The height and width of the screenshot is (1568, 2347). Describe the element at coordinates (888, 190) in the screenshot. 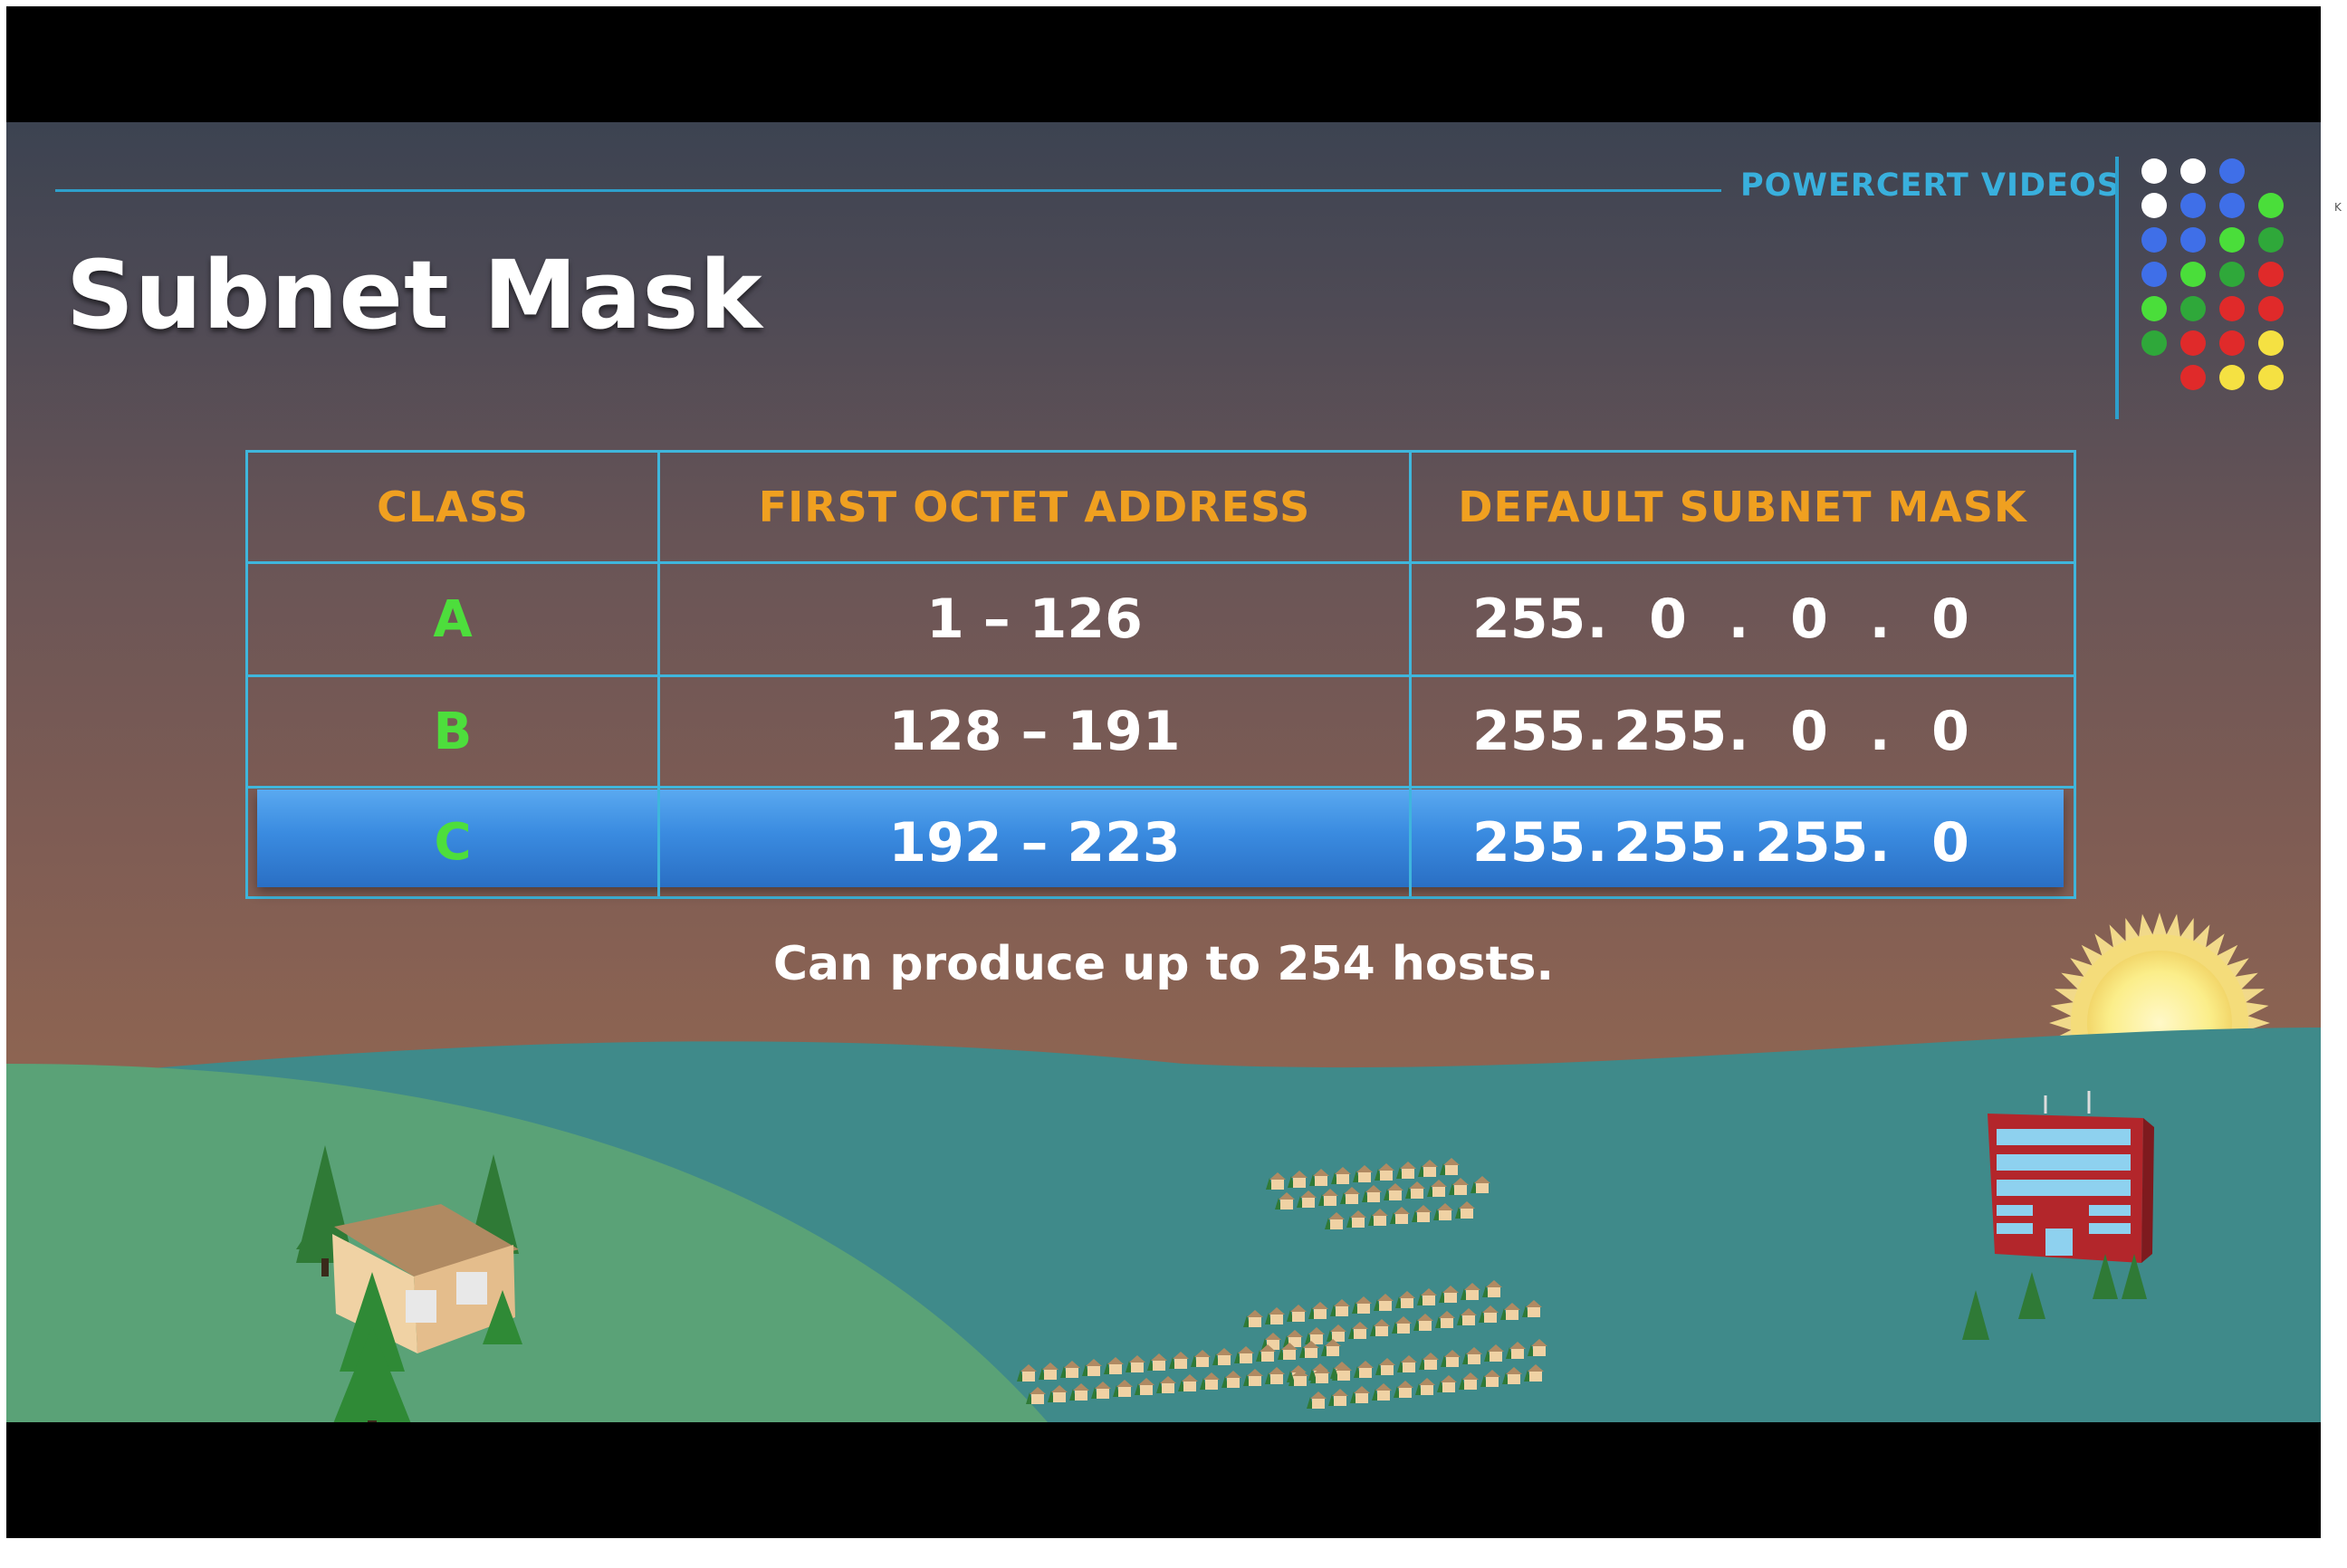

I see `brand-line` at that location.